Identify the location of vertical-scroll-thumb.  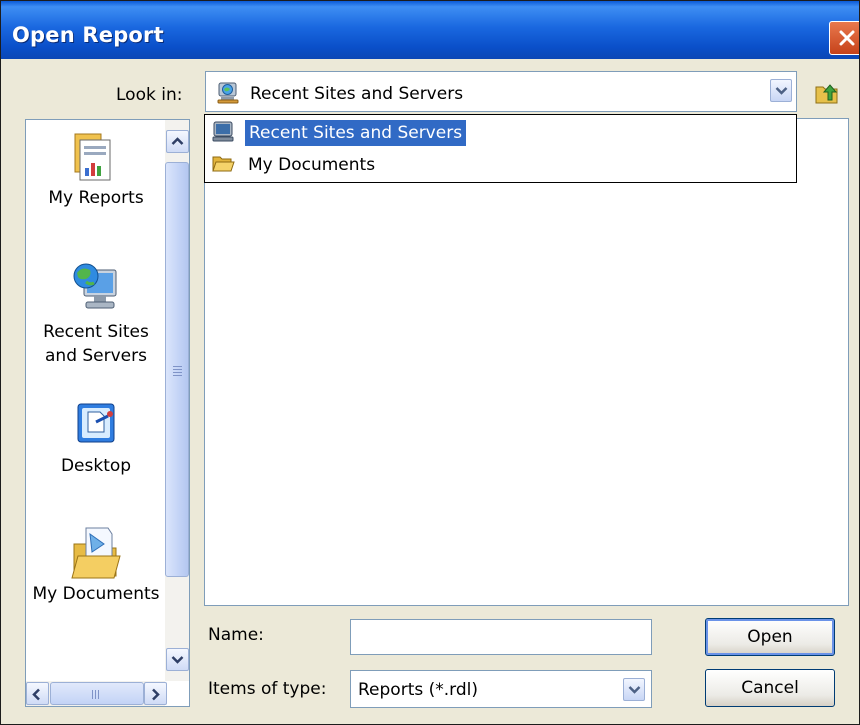
(177, 369).